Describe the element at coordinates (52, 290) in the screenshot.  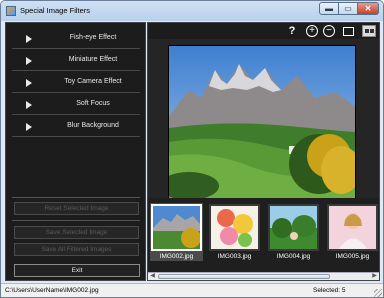
I see `file-path: C:\Users\UserName\IMG002.jpg` at that location.